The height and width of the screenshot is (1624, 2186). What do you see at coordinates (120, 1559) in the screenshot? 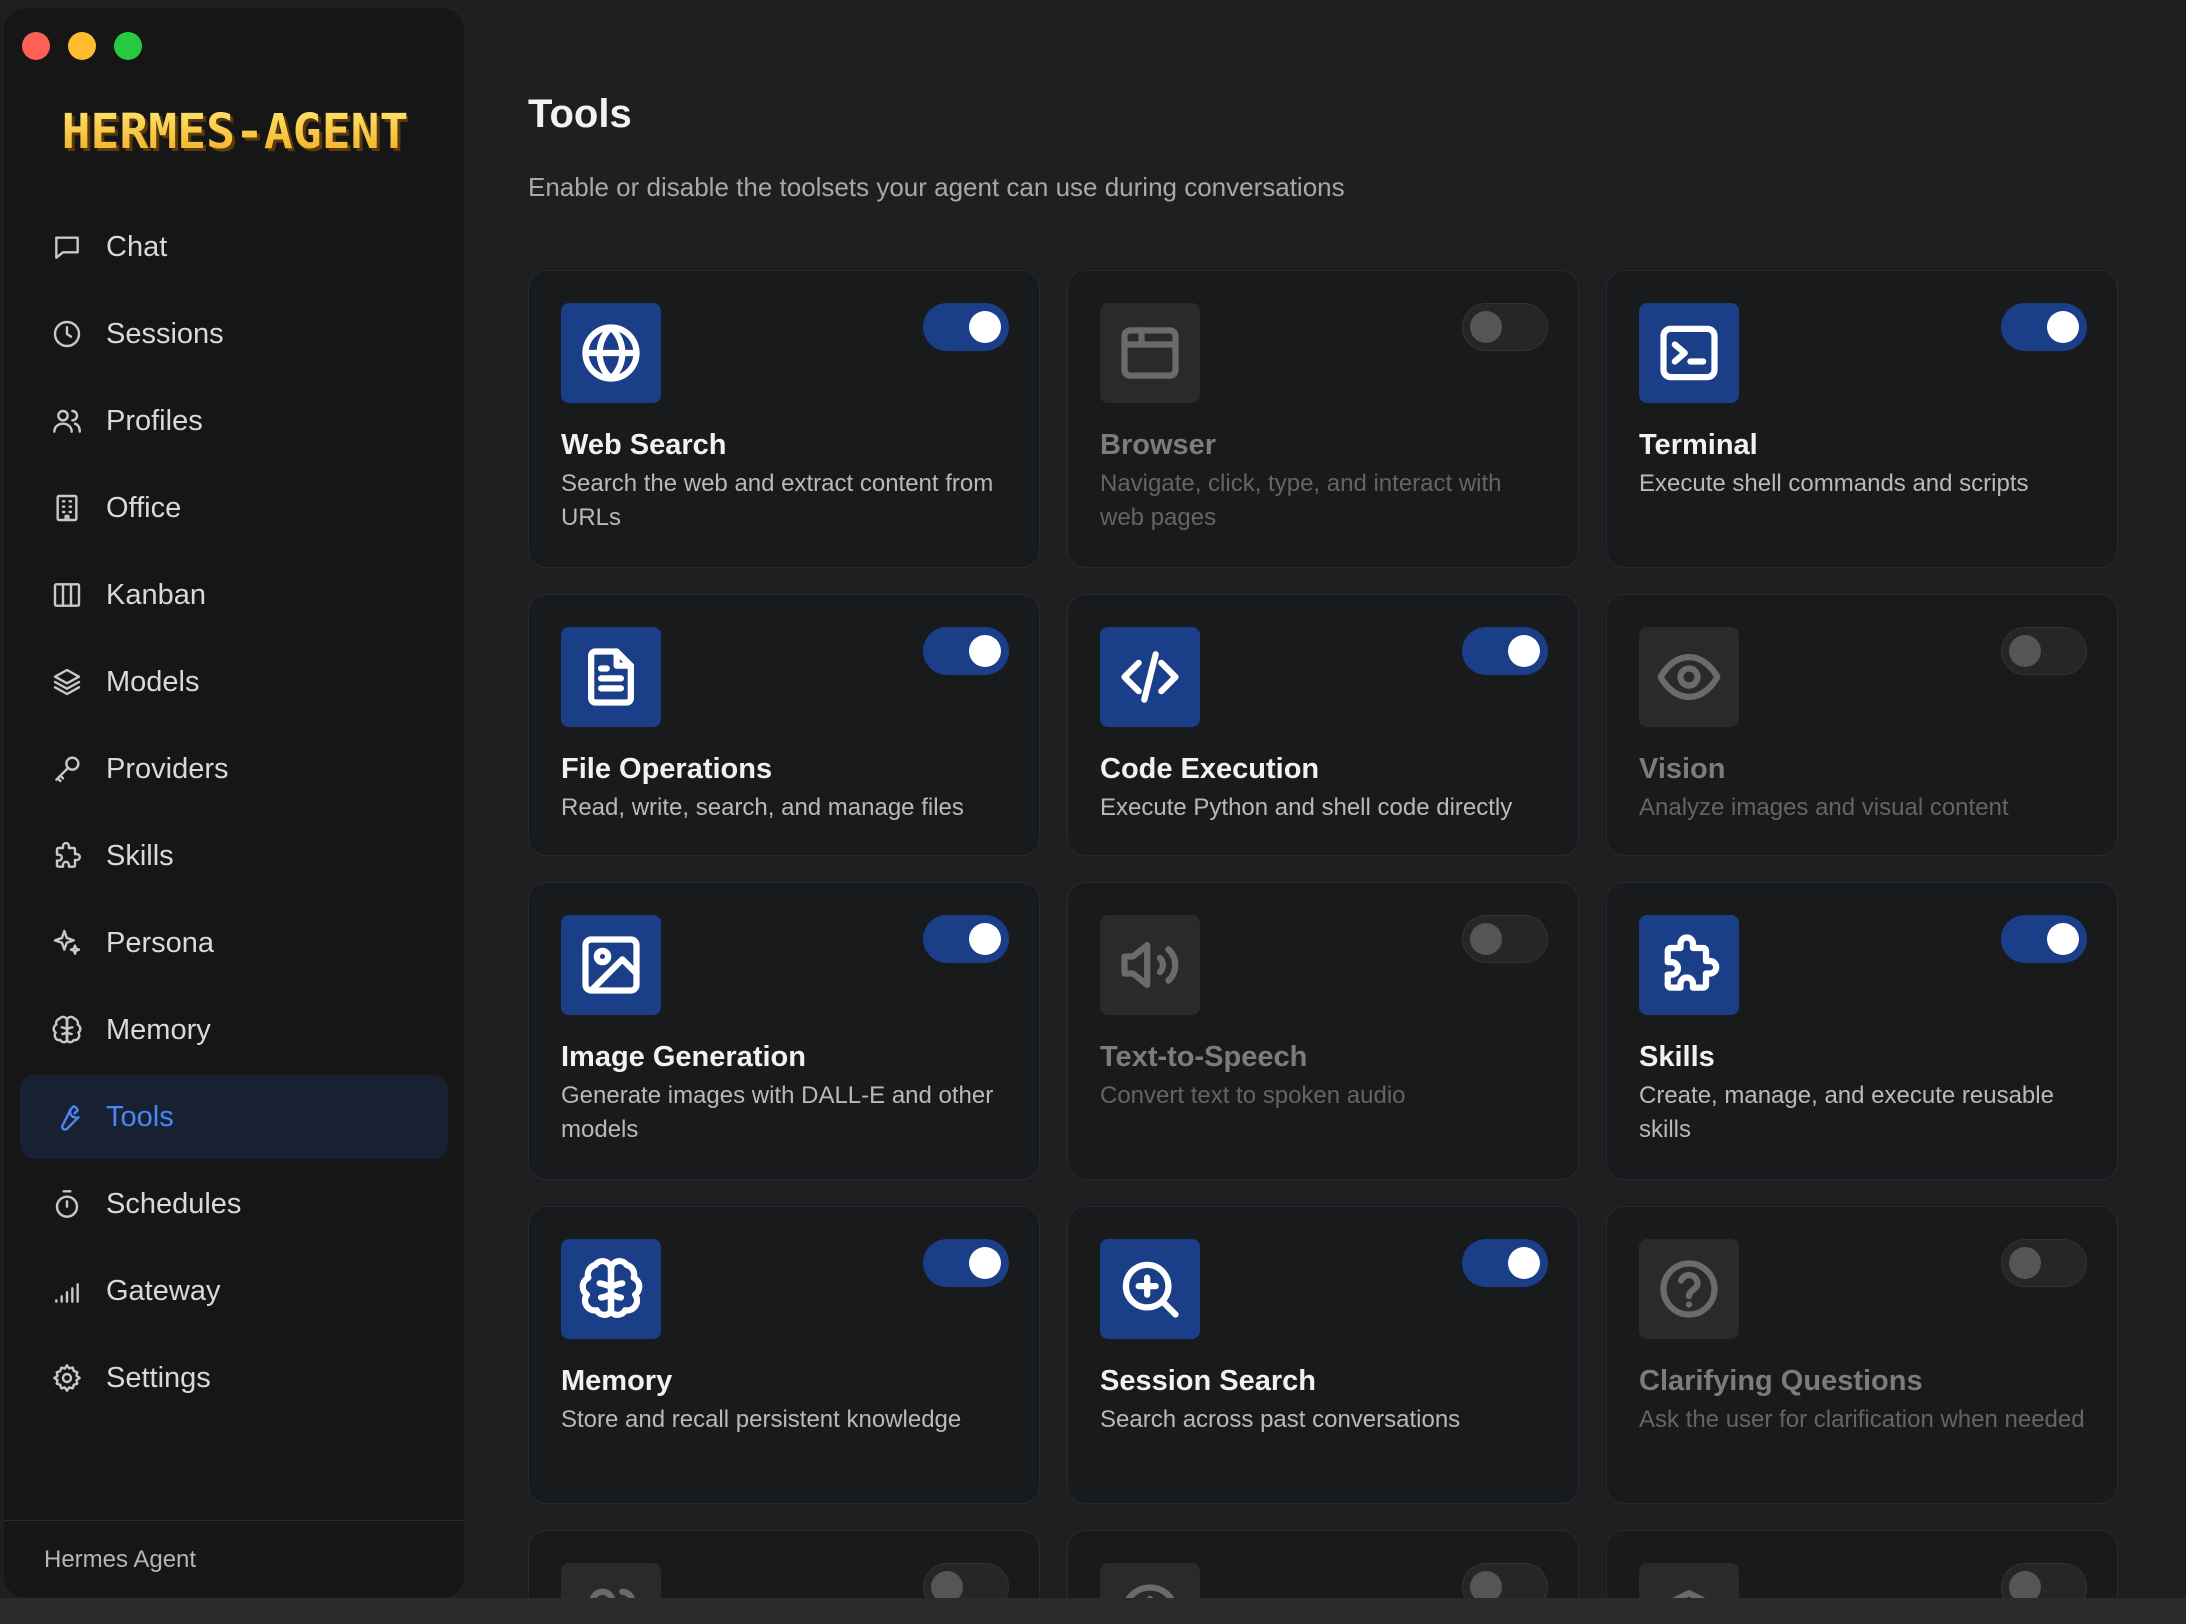
I see `footer-app-name: Hermes Agent` at bounding box center [120, 1559].